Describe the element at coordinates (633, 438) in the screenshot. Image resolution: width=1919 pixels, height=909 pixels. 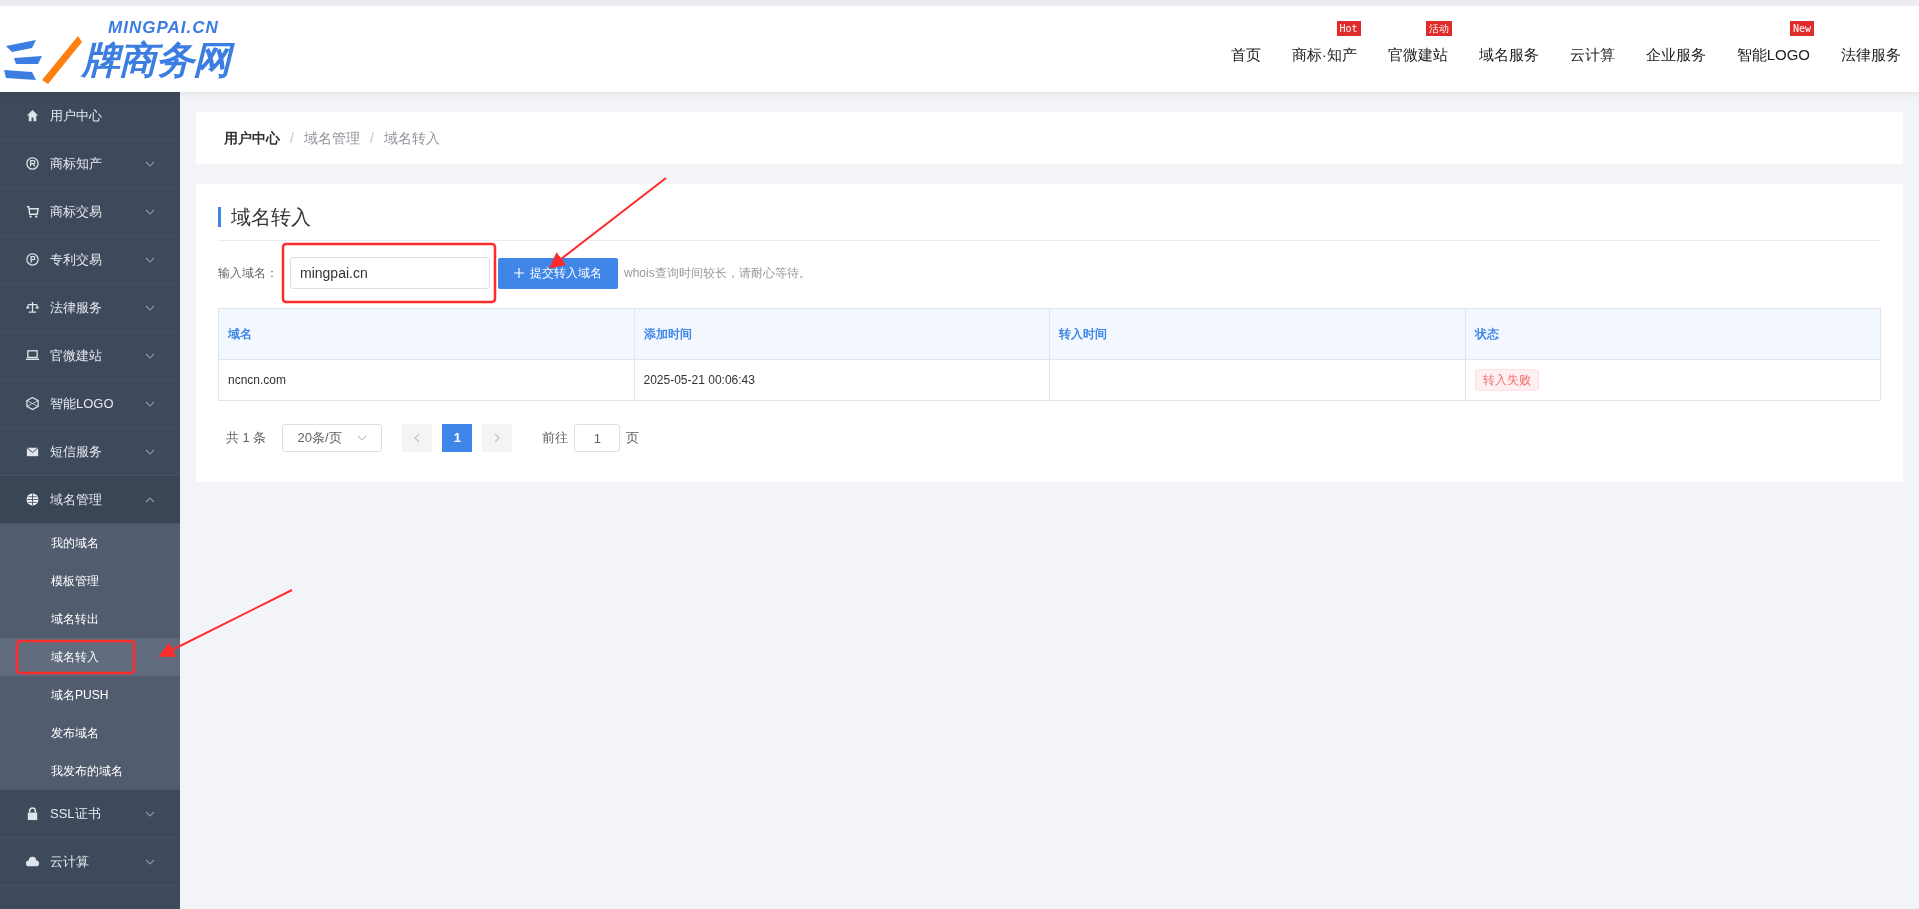
I see `goto-suffix: 页` at that location.